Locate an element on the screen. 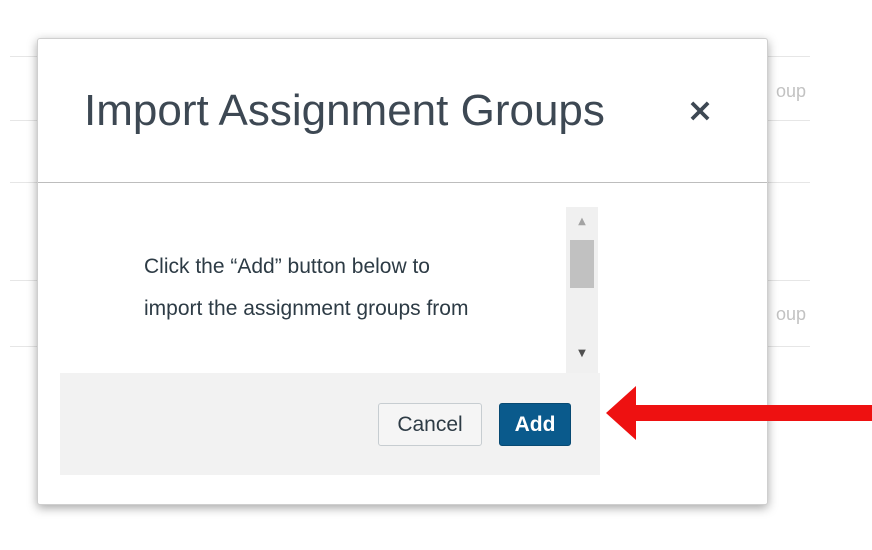 This screenshot has width=872, height=550. dialog-title: Import Assignment Groups is located at coordinates (344, 110).